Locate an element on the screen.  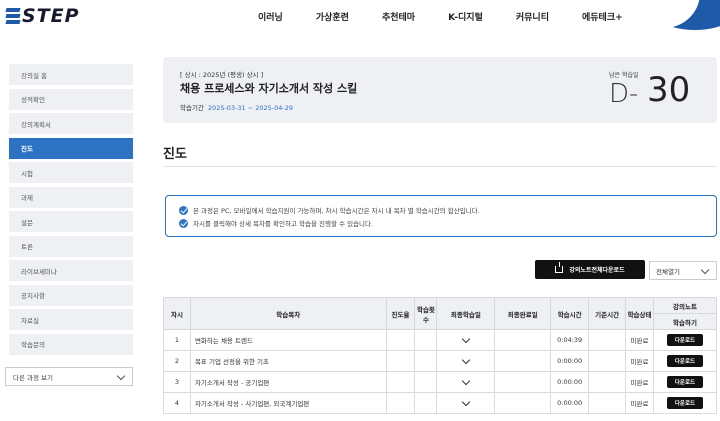
row-no: 3 is located at coordinates (177, 382).